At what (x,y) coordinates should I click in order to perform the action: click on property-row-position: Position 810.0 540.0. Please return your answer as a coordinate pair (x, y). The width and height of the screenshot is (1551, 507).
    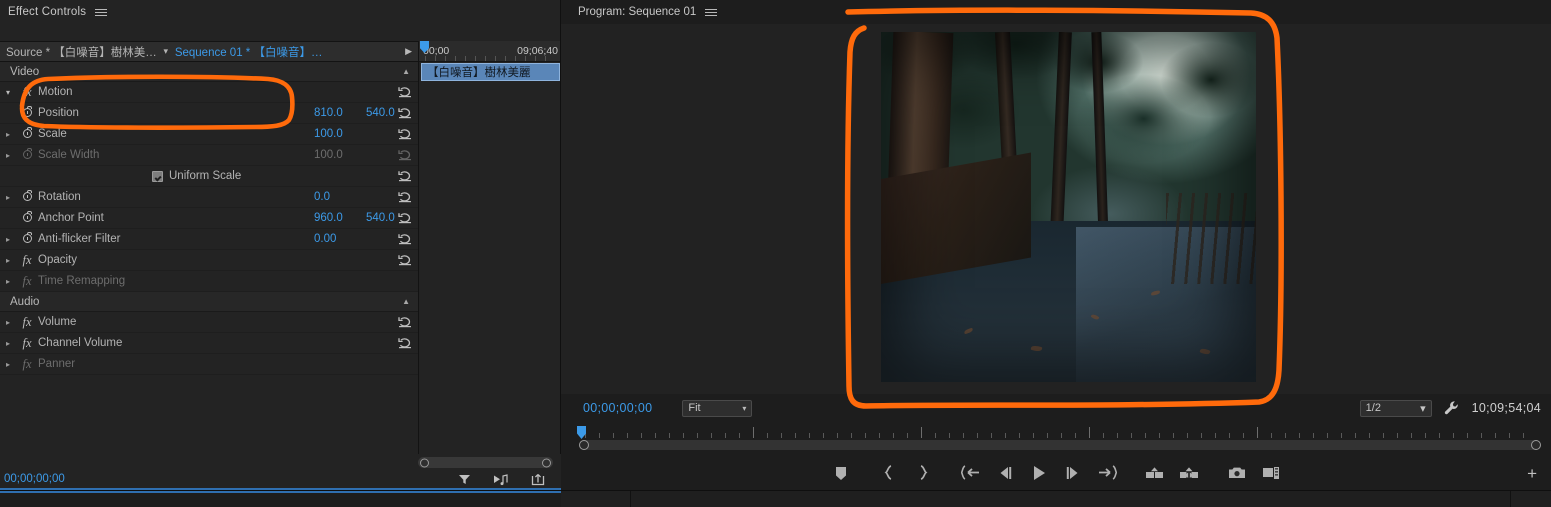
    Looking at the image, I should click on (209, 113).